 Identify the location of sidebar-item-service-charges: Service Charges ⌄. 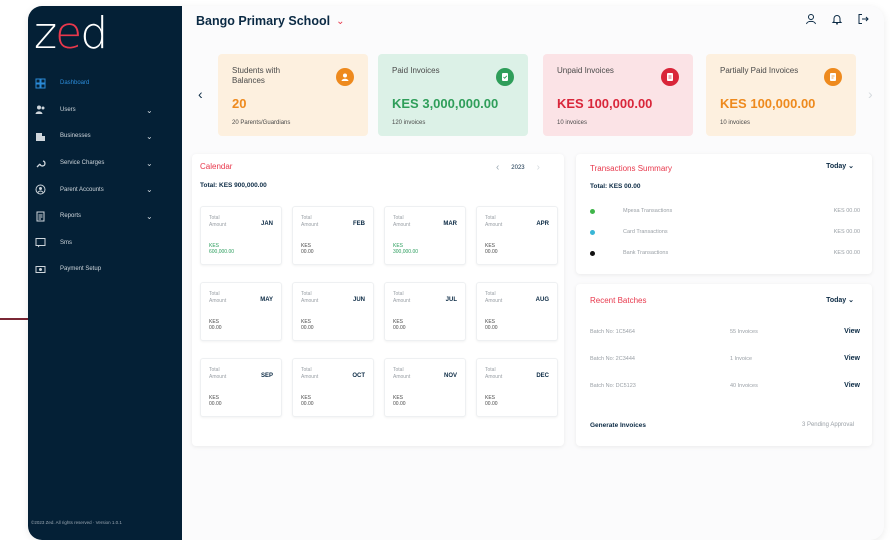
(105, 163).